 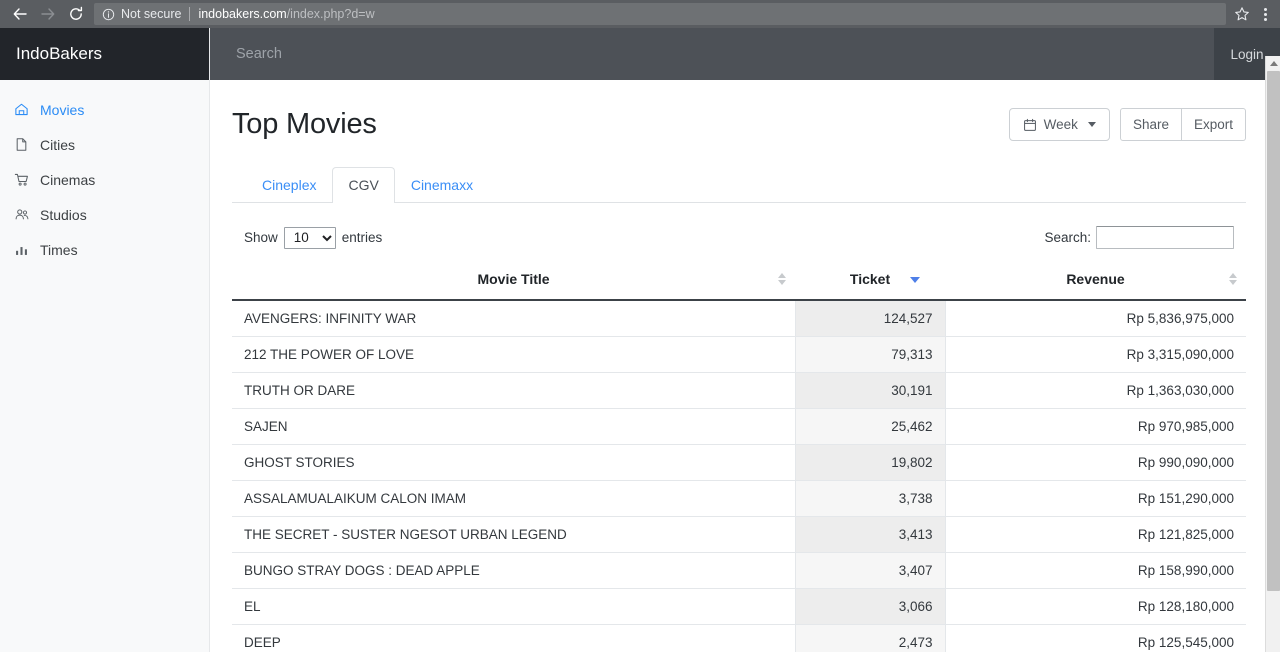 I want to click on table-row: EL 3,066 Rp 128,180,000, so click(x=739, y=606).